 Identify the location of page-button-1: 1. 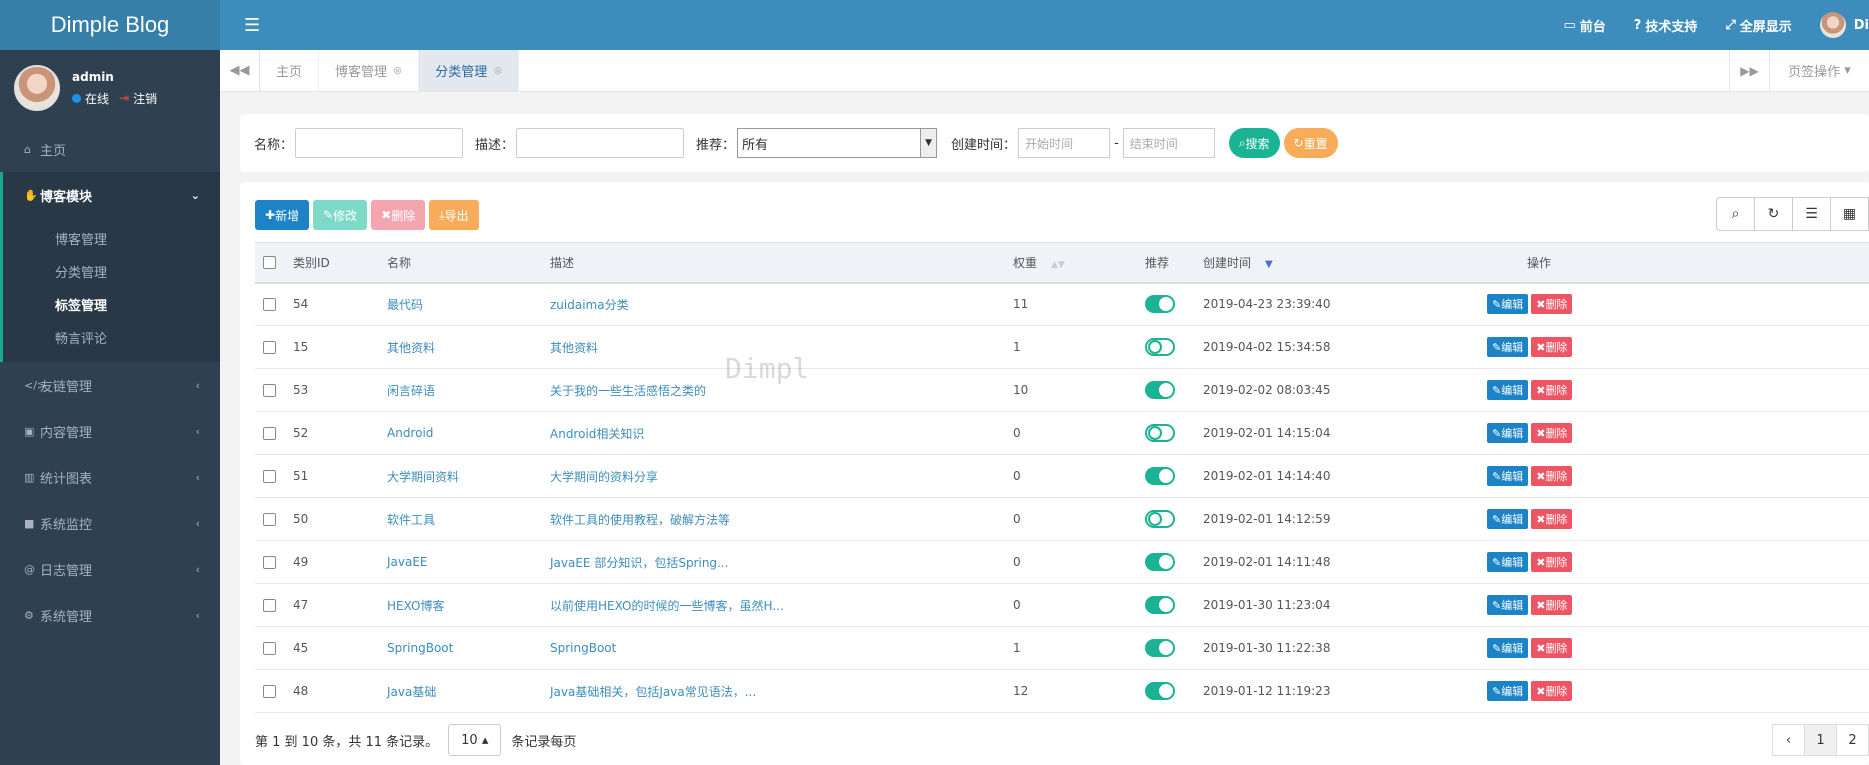
(1820, 740).